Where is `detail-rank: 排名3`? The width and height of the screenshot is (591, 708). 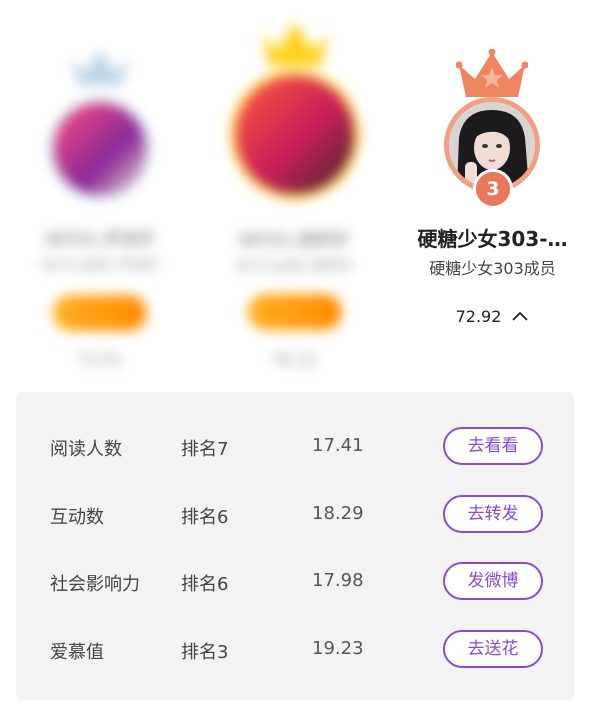
detail-rank: 排名3 is located at coordinates (205, 652).